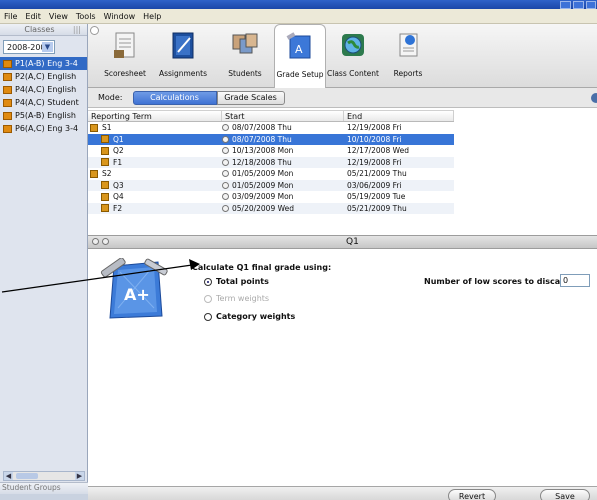  What do you see at coordinates (105, 241) in the screenshot?
I see `expand-icon` at bounding box center [105, 241].